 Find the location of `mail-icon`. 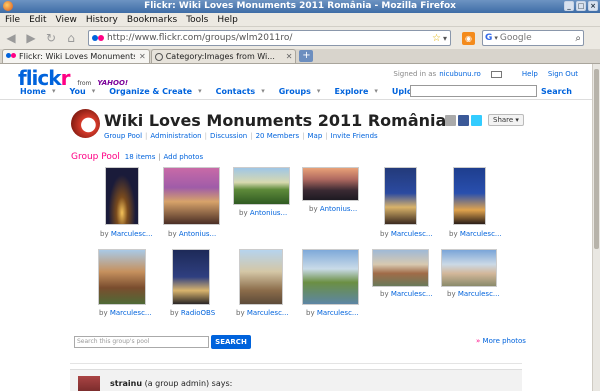

mail-icon is located at coordinates (496, 74).